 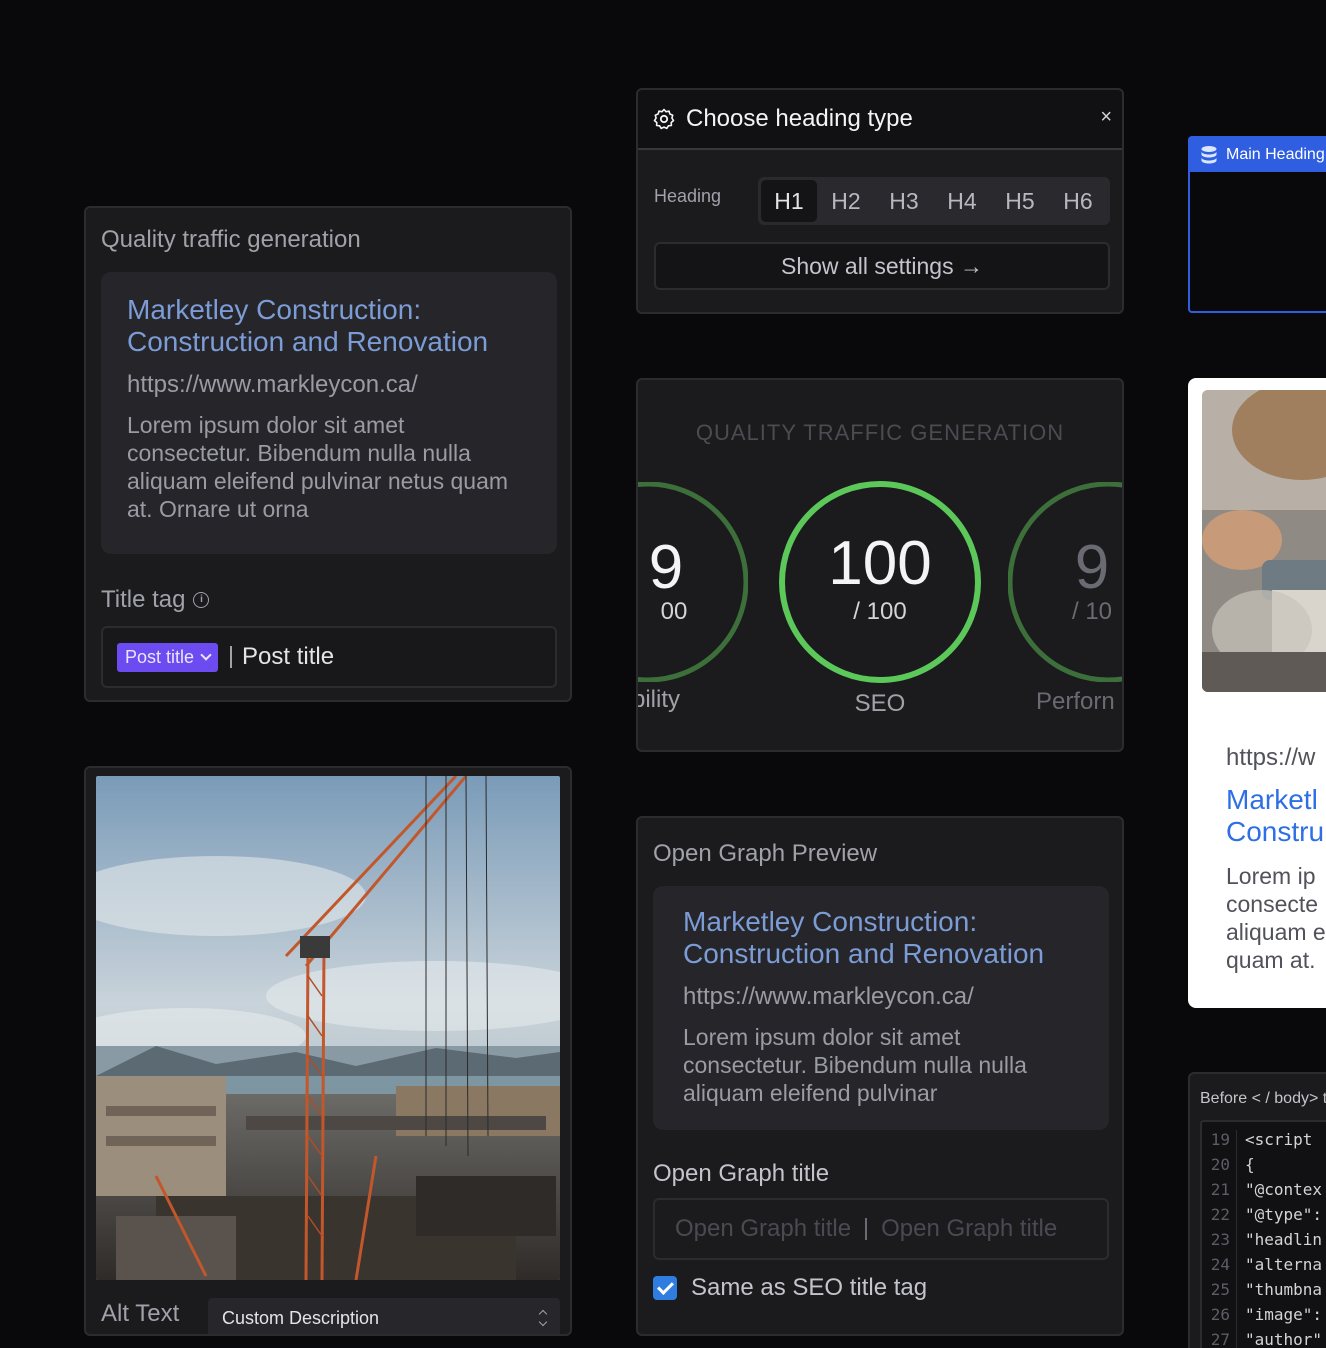 What do you see at coordinates (1220, 1164) in the screenshot?
I see `line-number: 20` at bounding box center [1220, 1164].